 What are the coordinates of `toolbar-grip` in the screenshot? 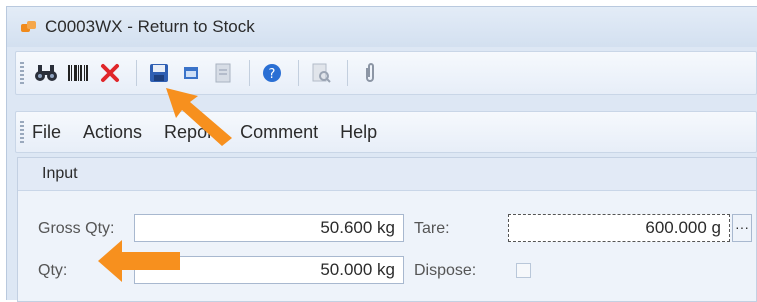 It's located at (22, 73).